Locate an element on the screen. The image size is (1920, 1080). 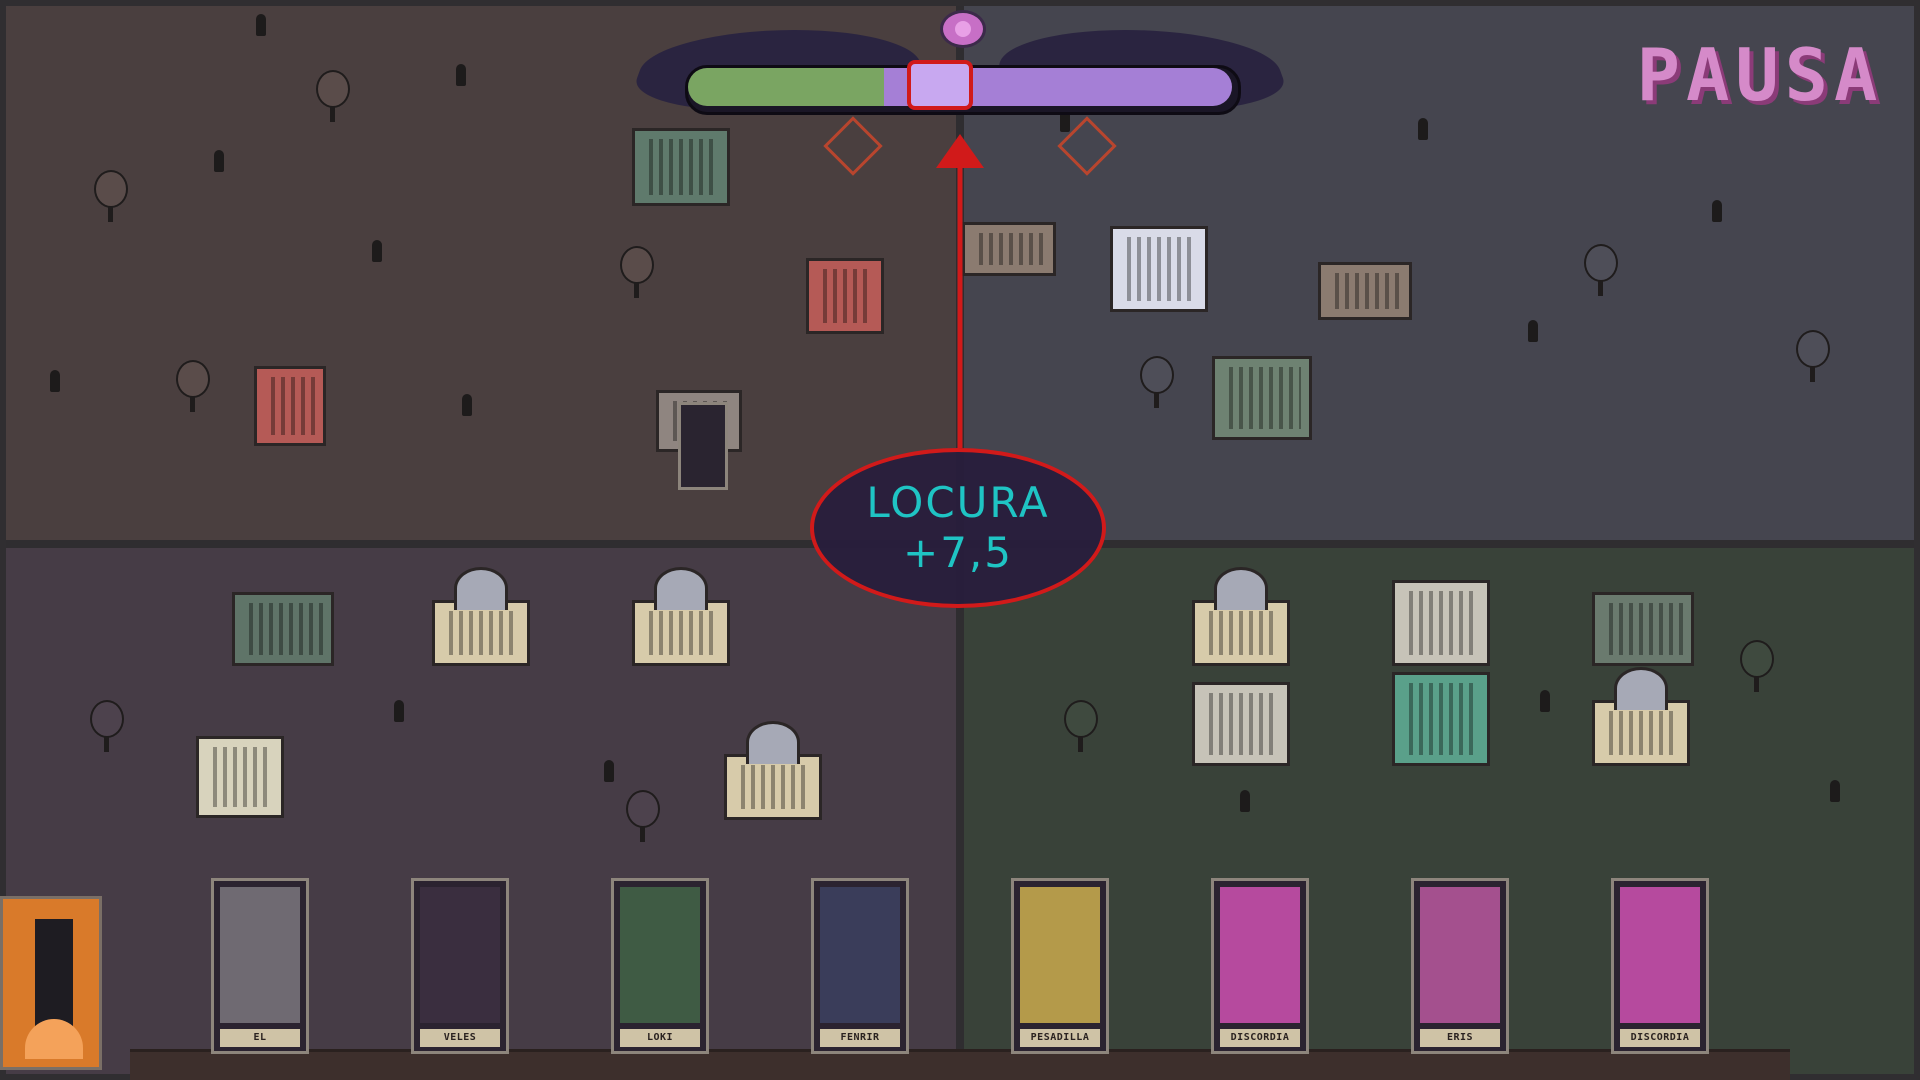
meter-fill-green is located at coordinates (786, 87).